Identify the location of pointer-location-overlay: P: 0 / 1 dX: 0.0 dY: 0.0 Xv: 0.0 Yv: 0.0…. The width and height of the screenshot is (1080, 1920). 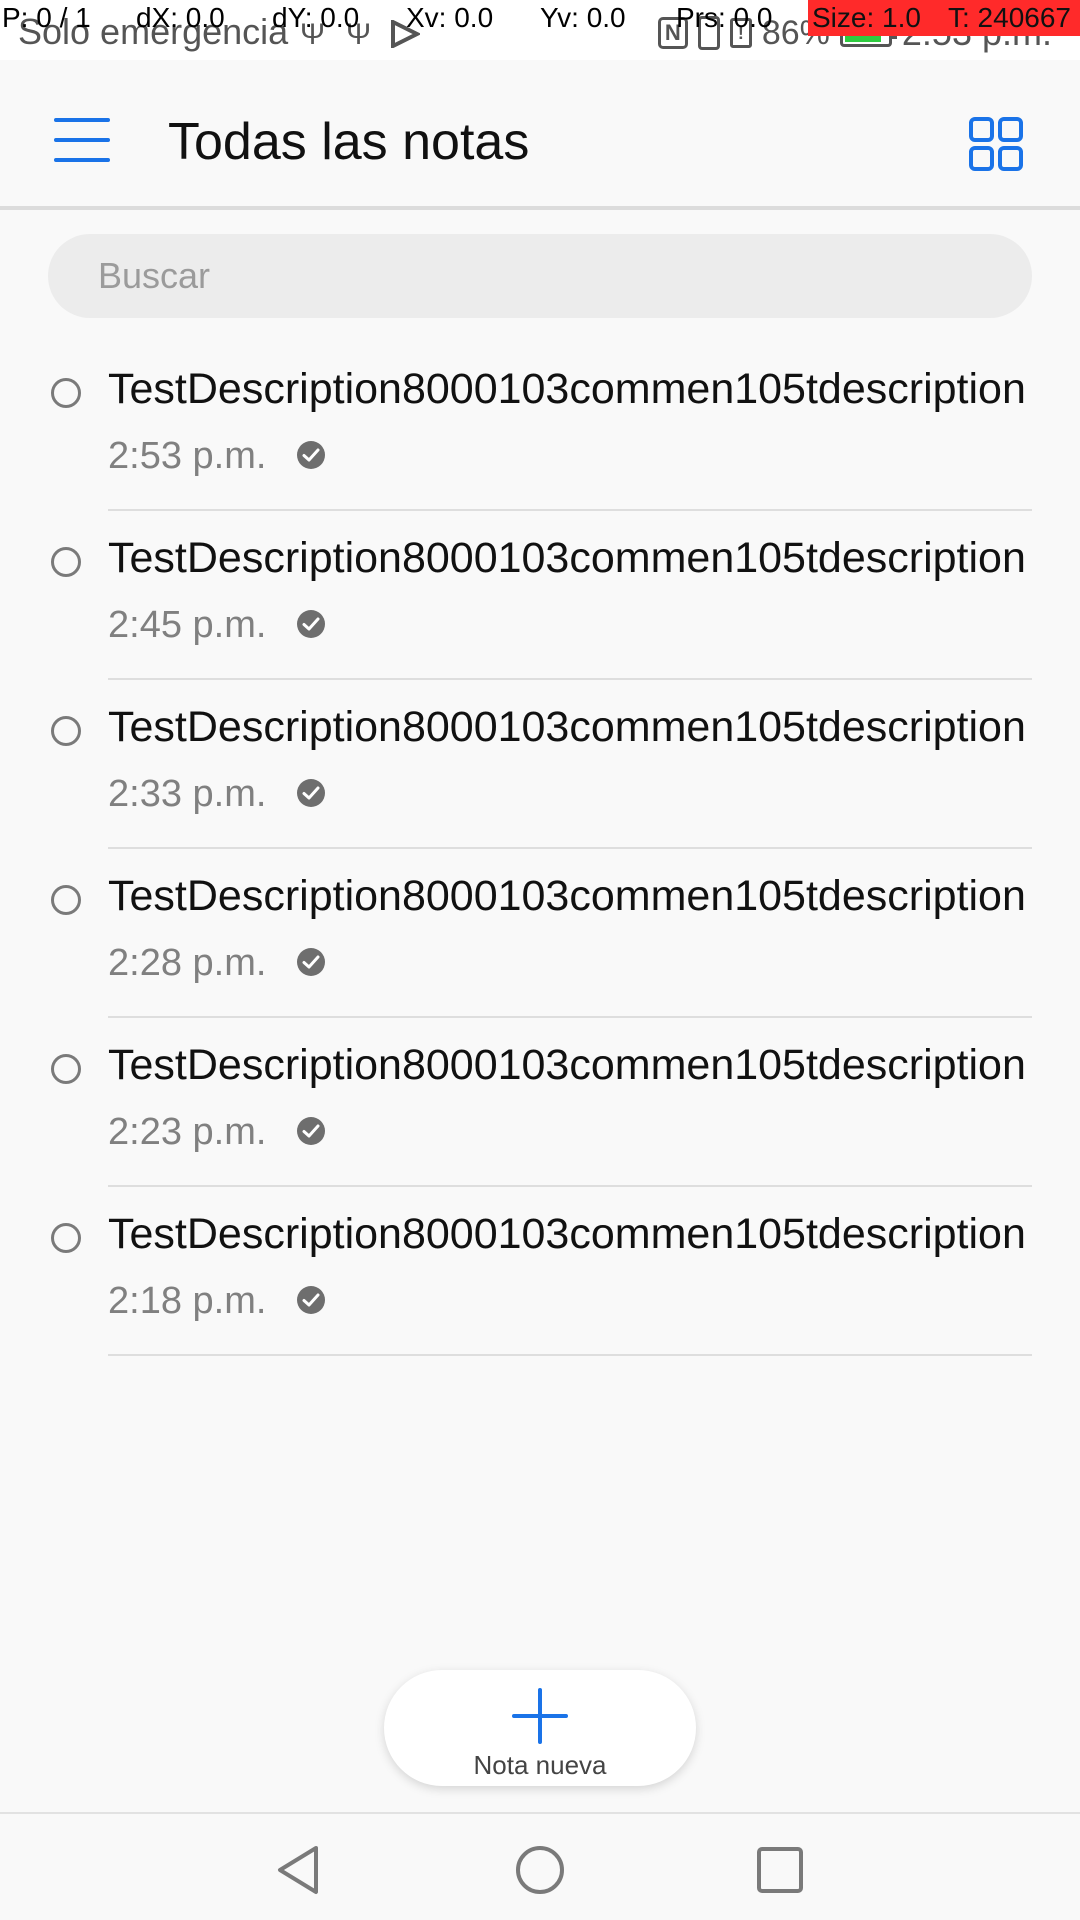
(540, 18).